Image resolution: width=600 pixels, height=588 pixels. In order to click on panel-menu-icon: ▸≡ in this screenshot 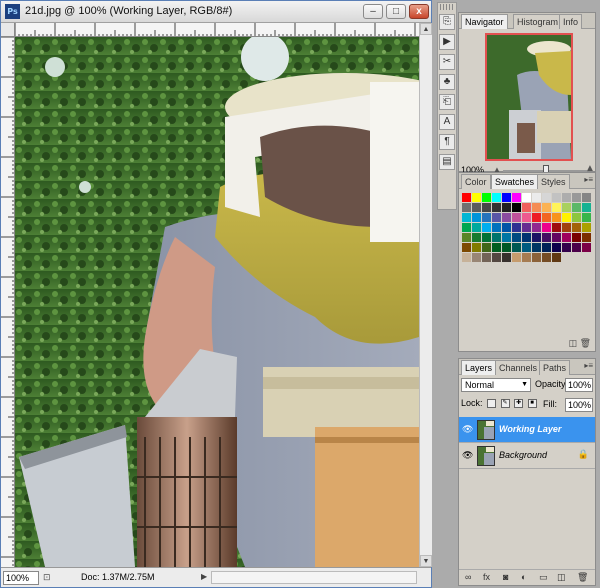, I will do `click(588, 179)`.